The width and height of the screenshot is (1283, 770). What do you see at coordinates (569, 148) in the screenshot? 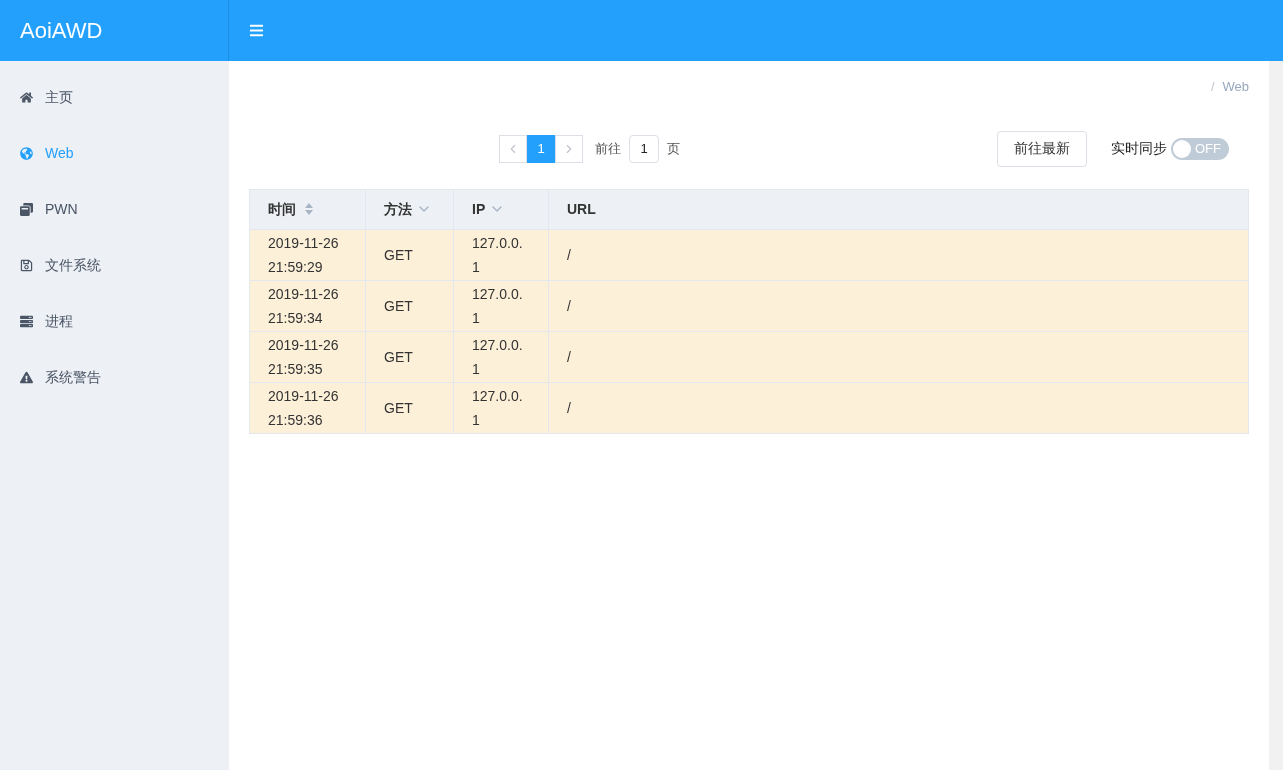
I see `next-page-button` at bounding box center [569, 148].